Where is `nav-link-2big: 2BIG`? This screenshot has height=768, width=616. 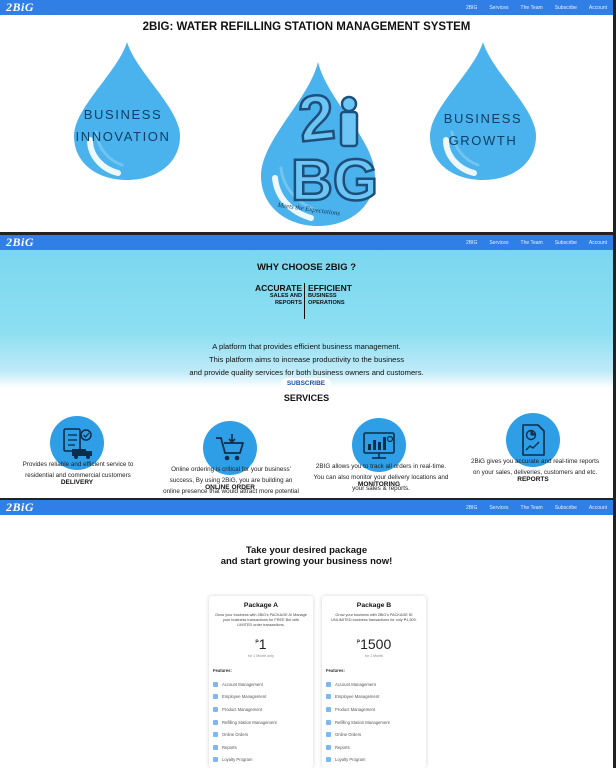
nav-link-2big: 2BIG is located at coordinates (471, 8).